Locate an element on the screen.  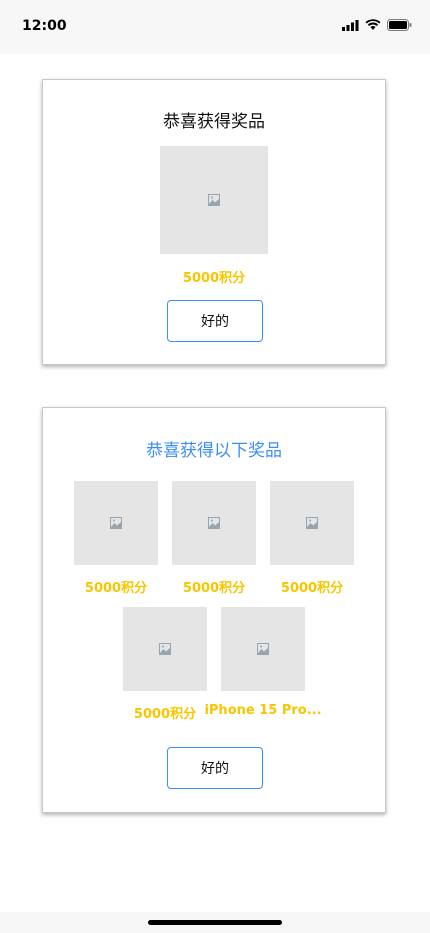
status-time: 12:00 is located at coordinates (44, 26).